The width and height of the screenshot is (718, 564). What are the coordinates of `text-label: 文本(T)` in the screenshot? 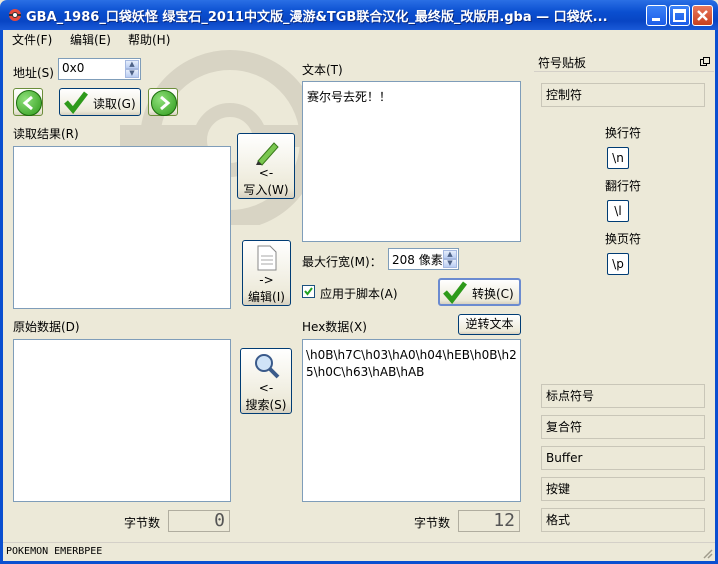 It's located at (322, 70).